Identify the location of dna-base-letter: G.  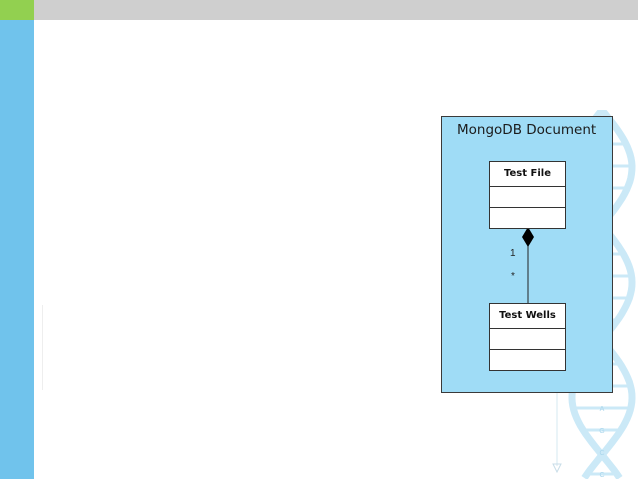
(601, 431).